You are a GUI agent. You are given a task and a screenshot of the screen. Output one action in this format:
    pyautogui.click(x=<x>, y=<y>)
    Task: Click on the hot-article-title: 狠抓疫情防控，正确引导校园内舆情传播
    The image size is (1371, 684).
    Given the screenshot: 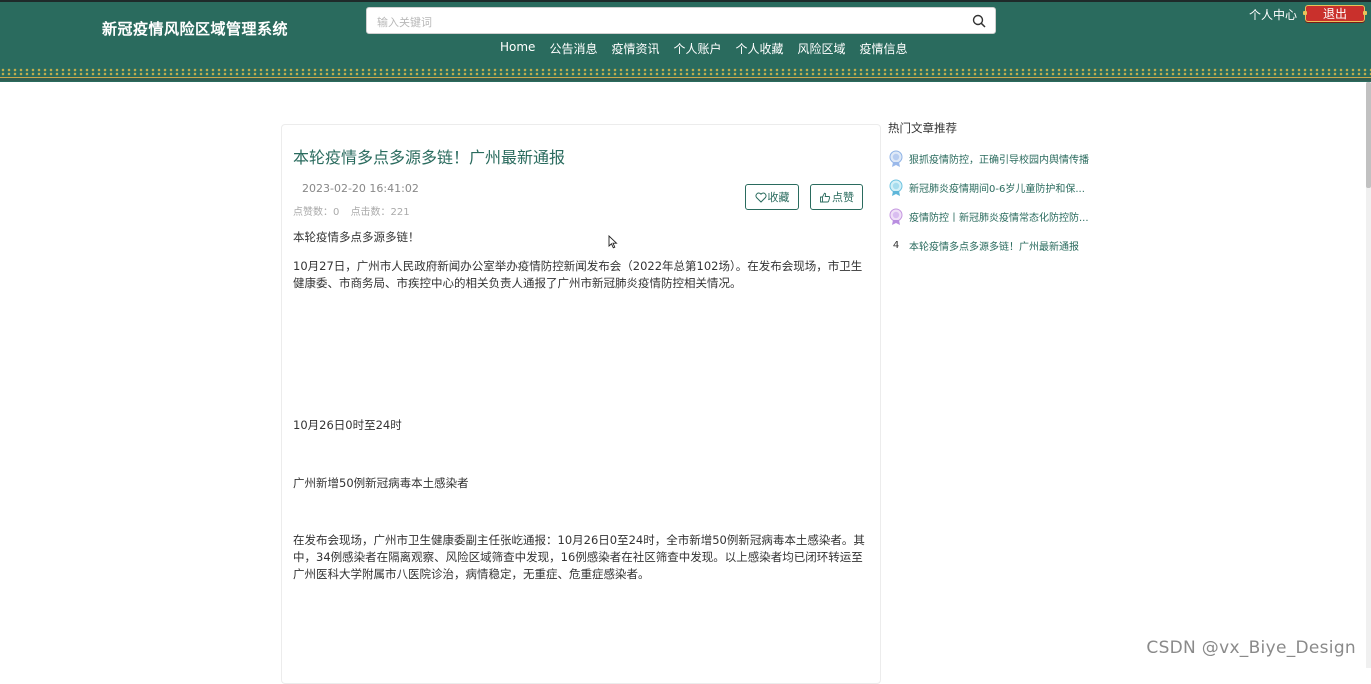 What is the action you would take?
    pyautogui.click(x=1001, y=158)
    